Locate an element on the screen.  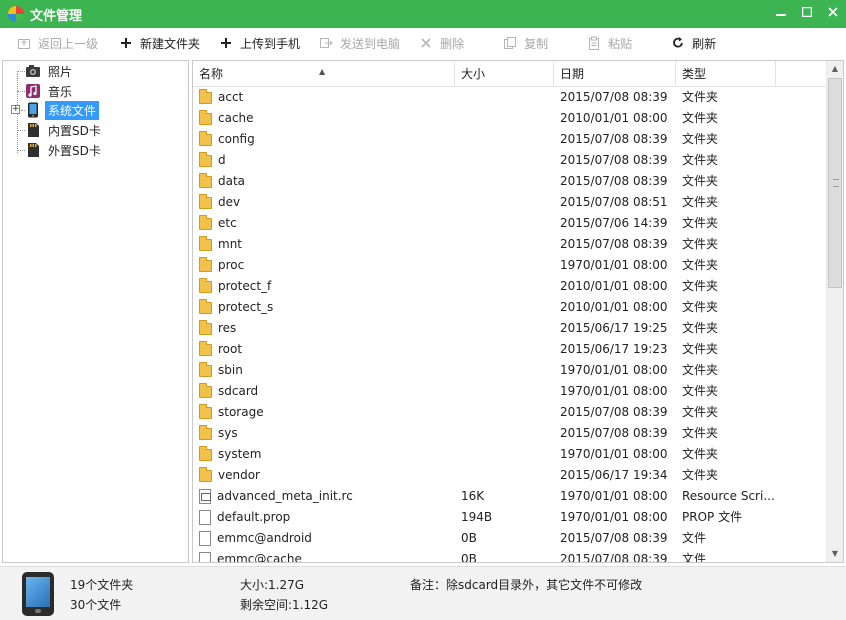
column-header-name: 名称 ▲ is located at coordinates (324, 74).